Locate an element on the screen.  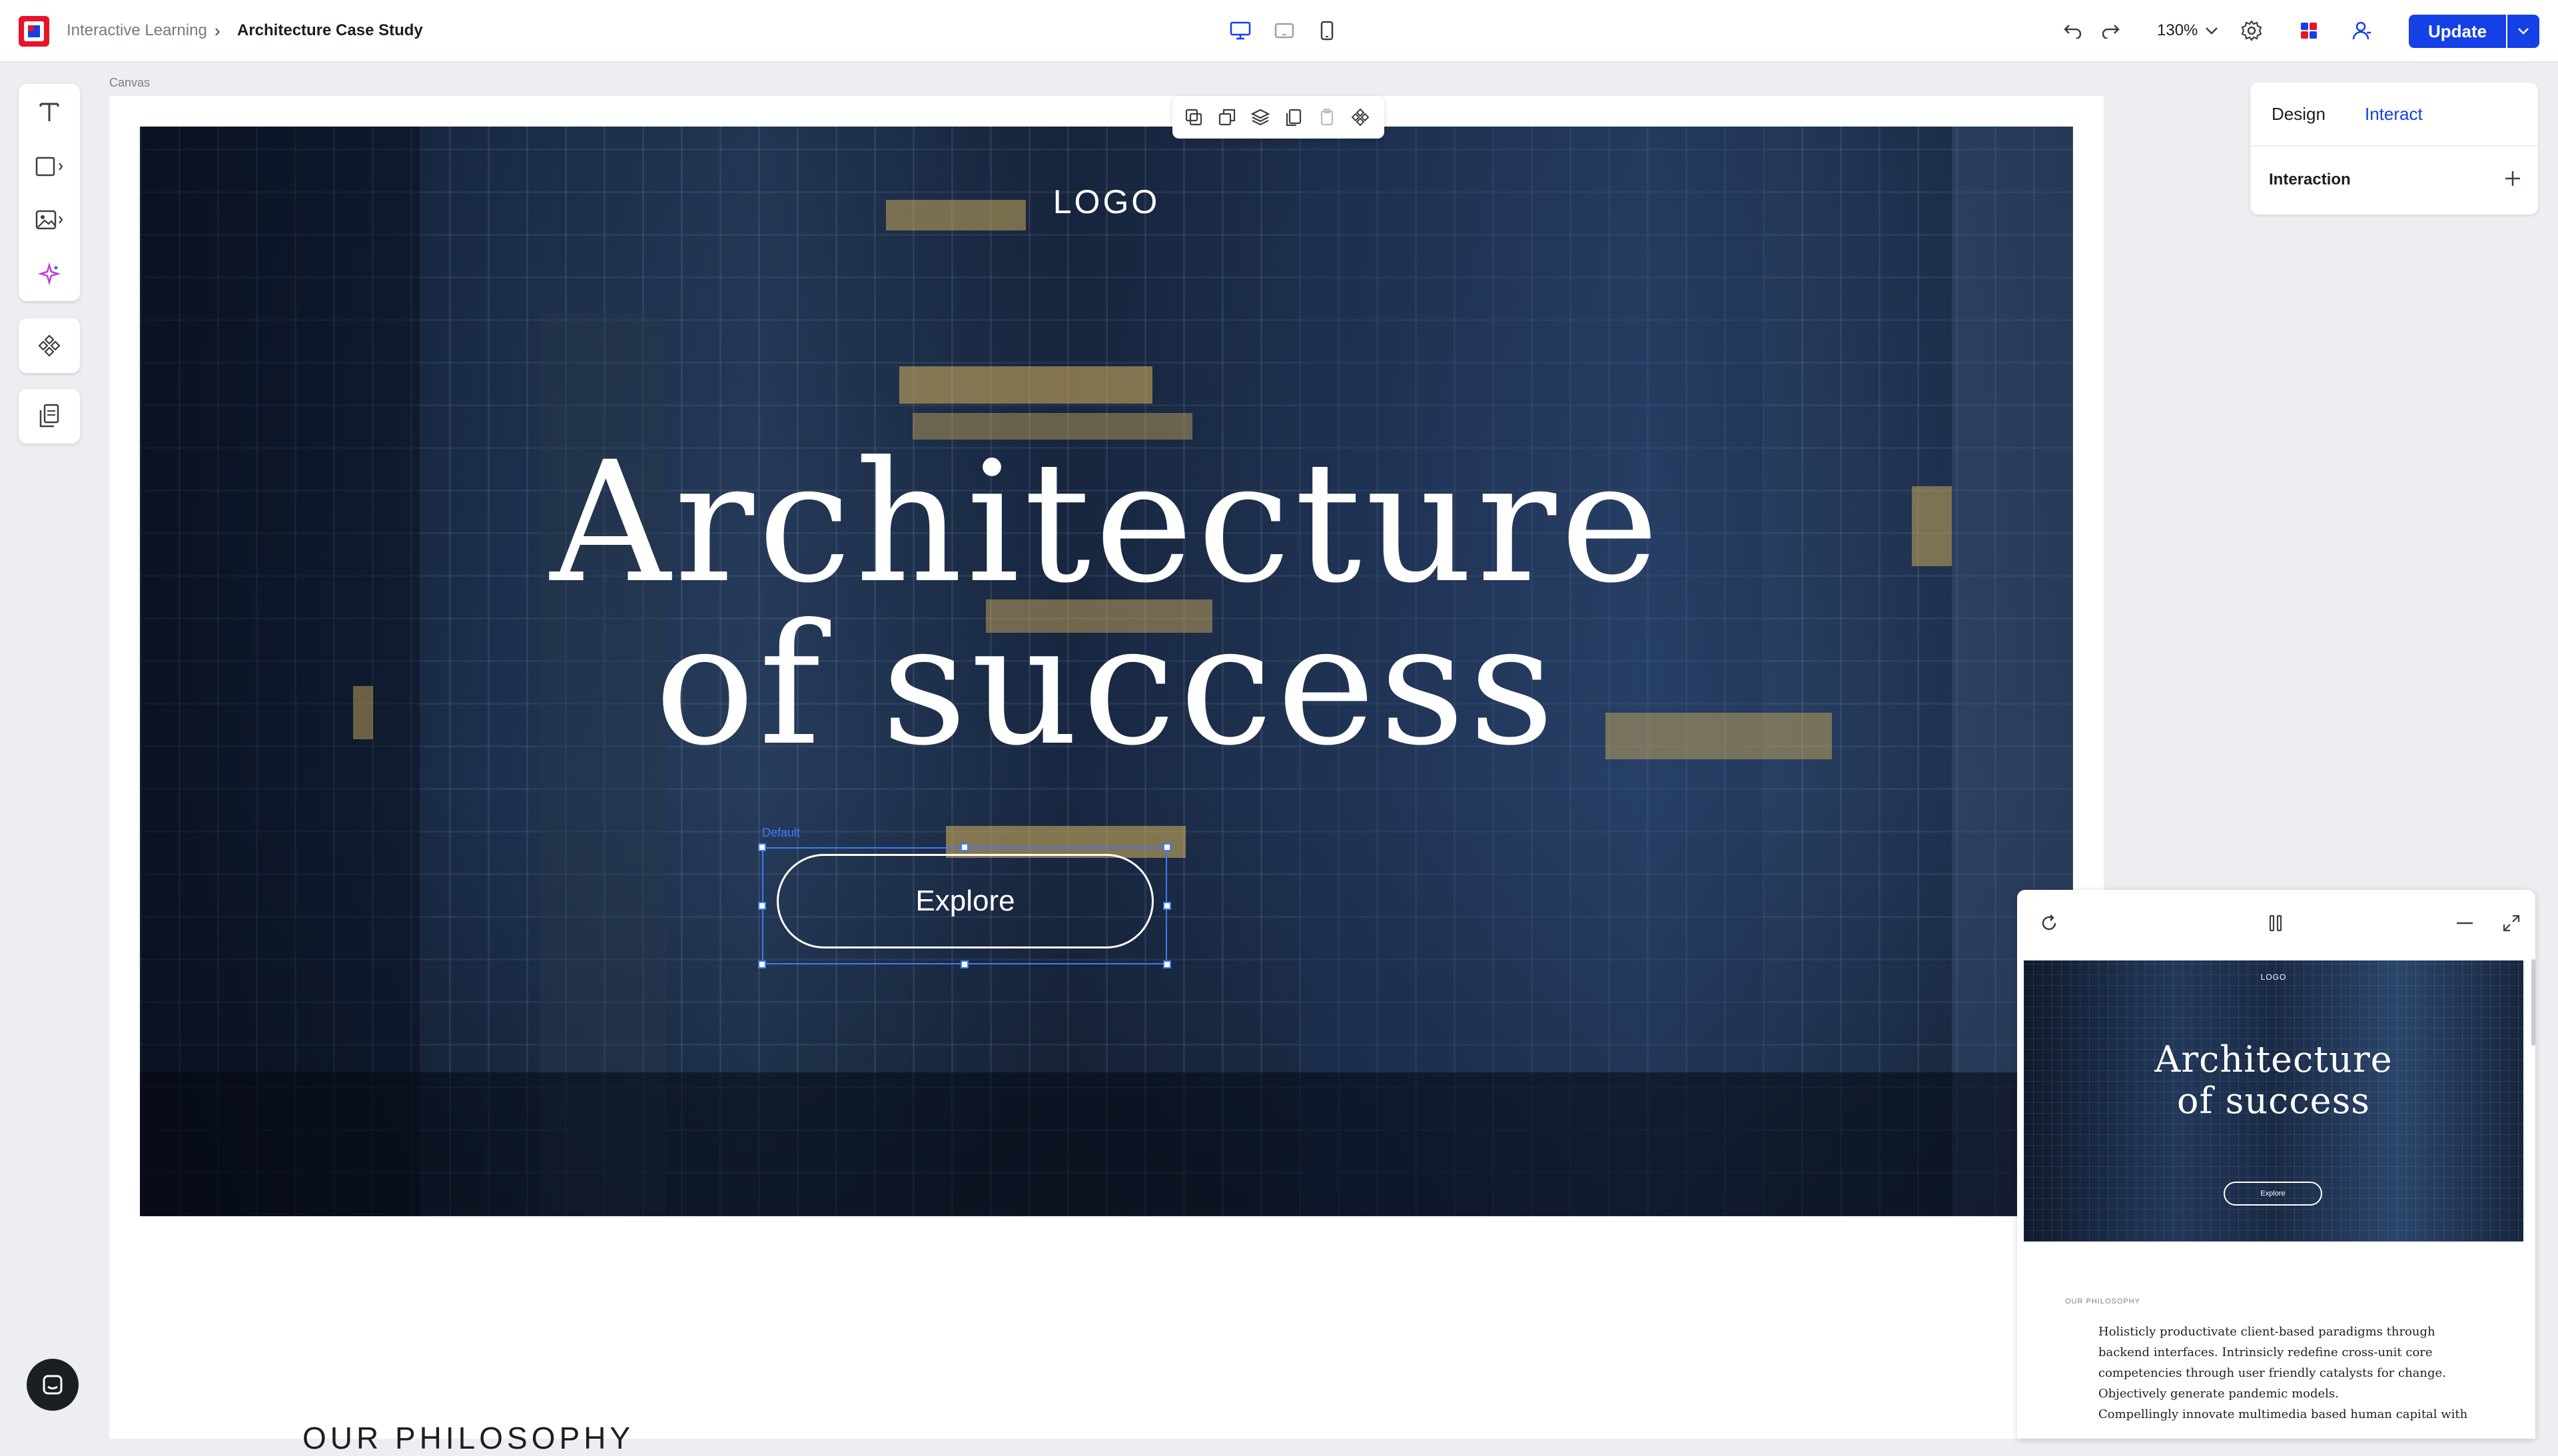
resize-handle-t is located at coordinates (965, 847).